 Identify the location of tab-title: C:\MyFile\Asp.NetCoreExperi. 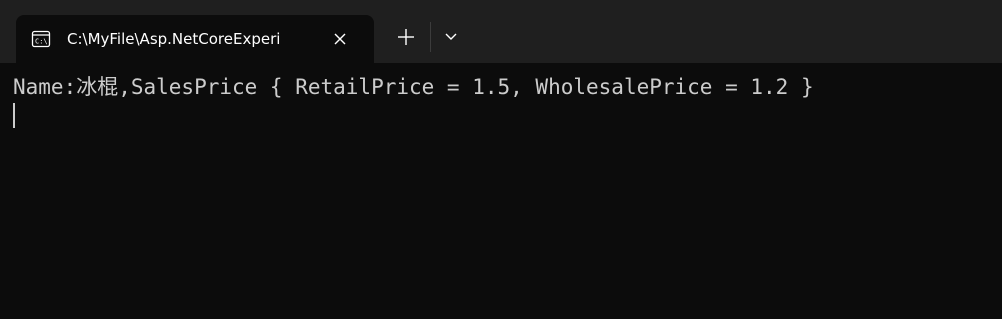
(174, 39).